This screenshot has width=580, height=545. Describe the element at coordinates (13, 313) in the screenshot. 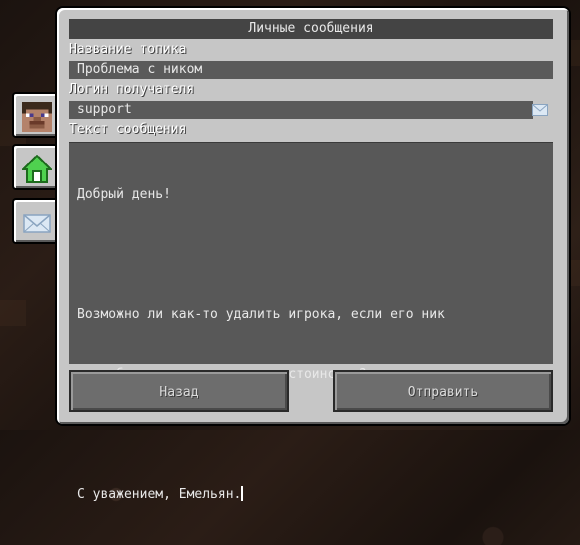

I see `background-block` at that location.